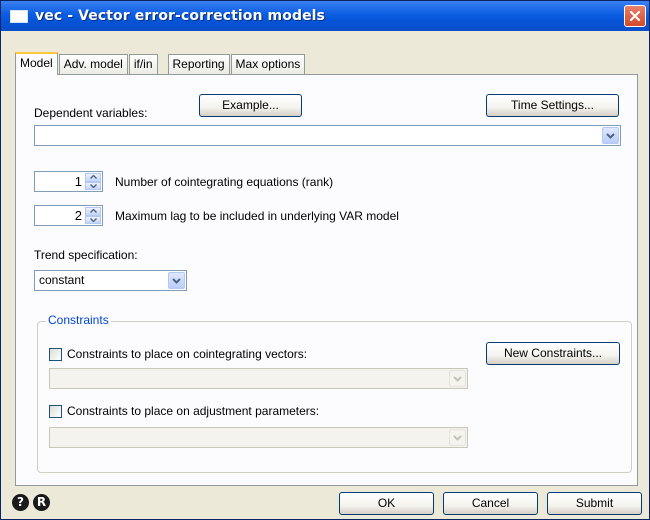 The image size is (650, 520). Describe the element at coordinates (110, 280) in the screenshot. I see `trend-specification-select: constant` at that location.